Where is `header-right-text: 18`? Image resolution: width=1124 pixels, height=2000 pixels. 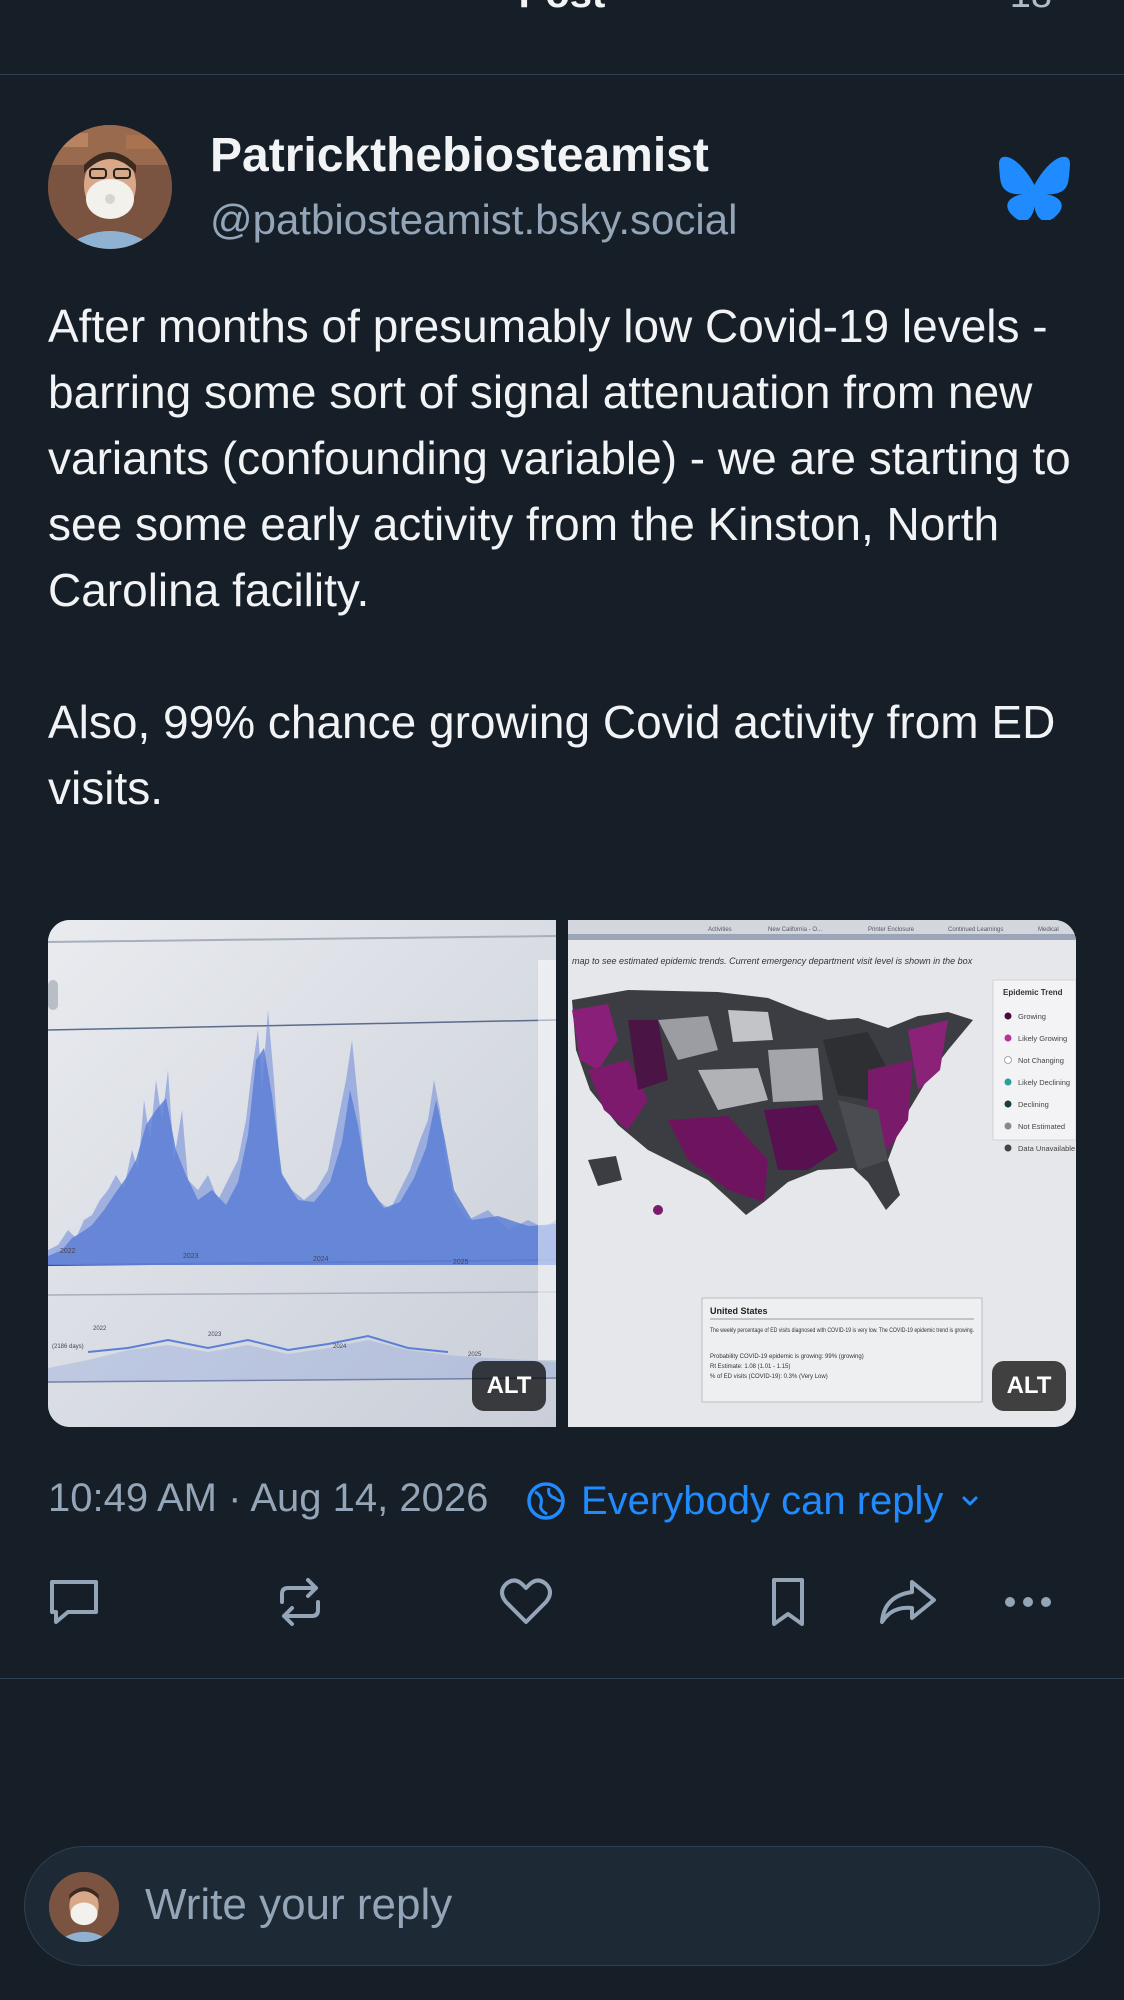
header-right-text: 18 is located at coordinates (1031, 8).